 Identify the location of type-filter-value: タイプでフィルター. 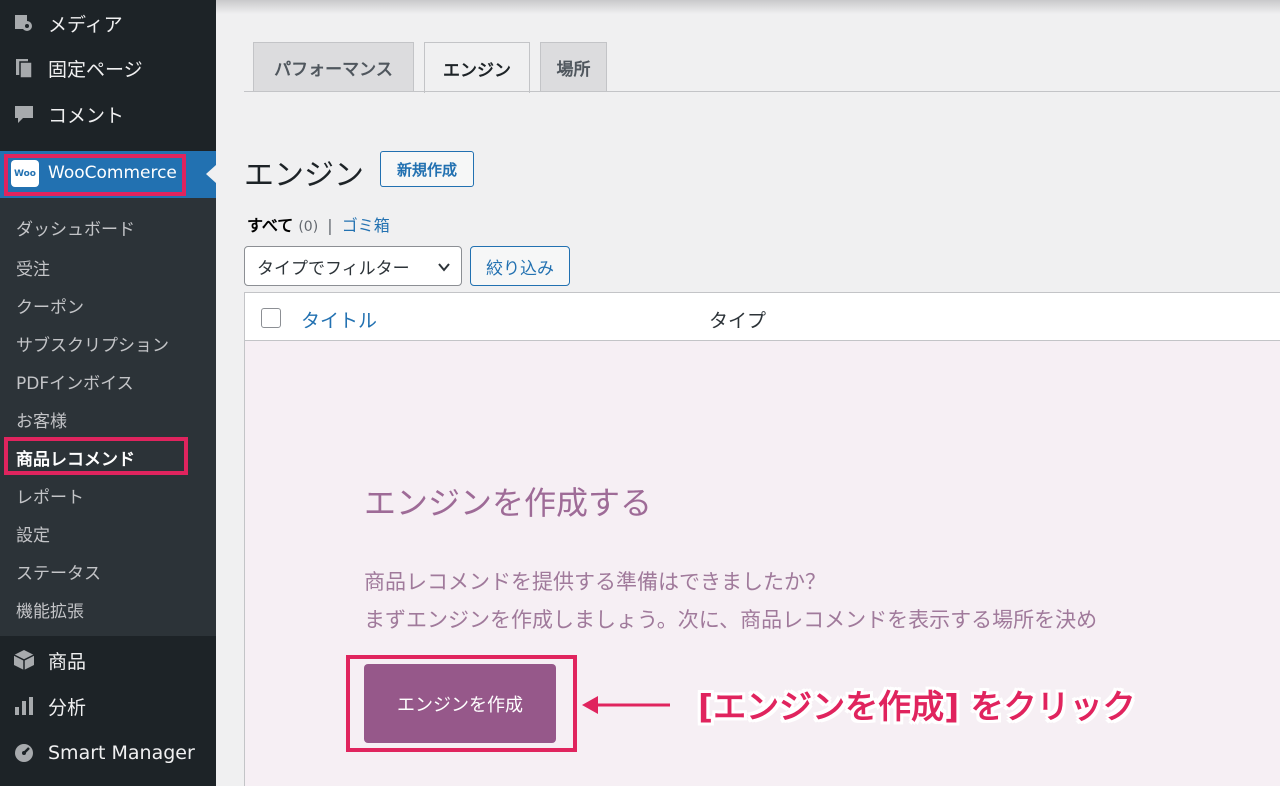
(333, 268).